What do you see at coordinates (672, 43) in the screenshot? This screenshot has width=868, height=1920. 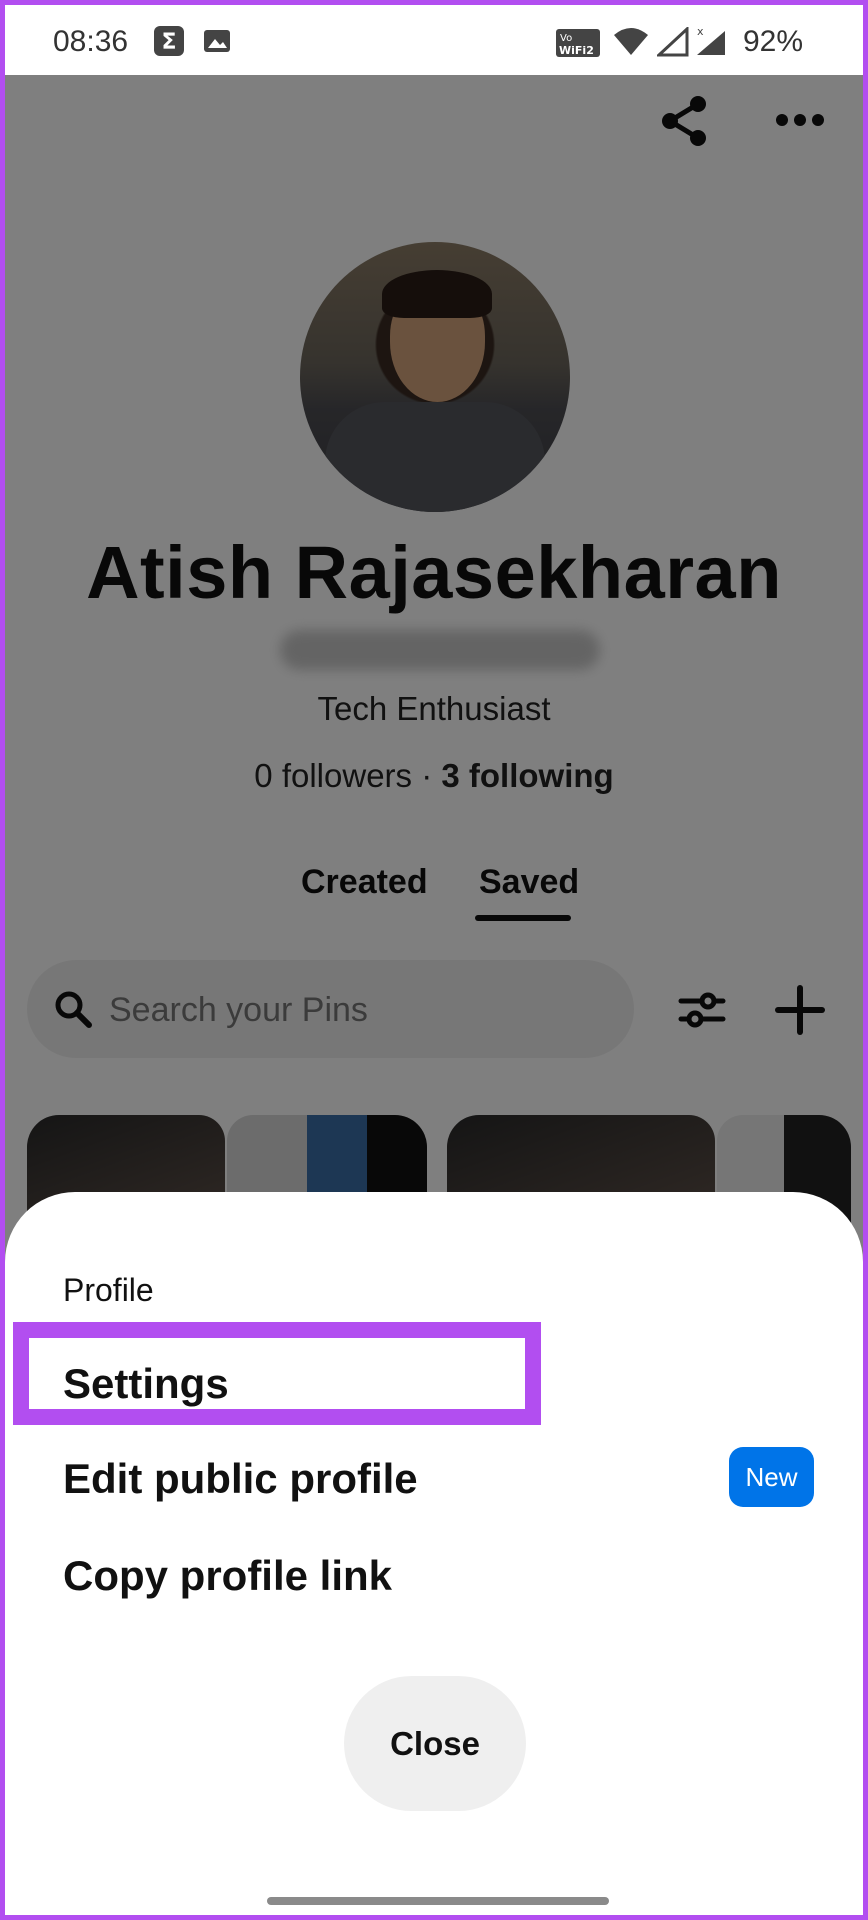 I see `signal-icon` at bounding box center [672, 43].